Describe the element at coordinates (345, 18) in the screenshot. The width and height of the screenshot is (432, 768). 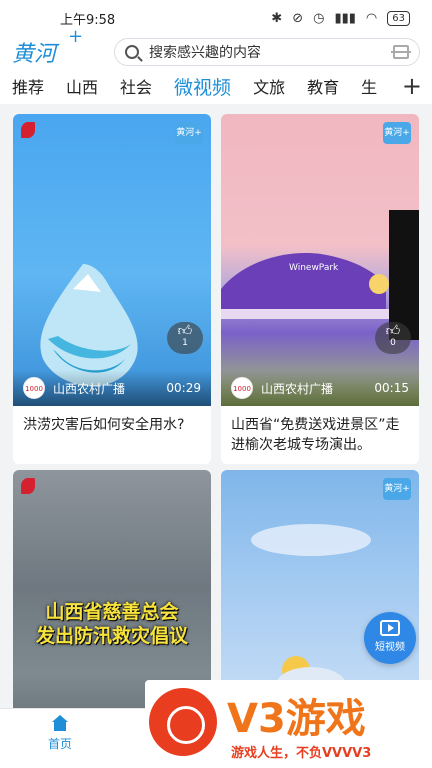
I see `signal-icon: ▮▮▮` at that location.